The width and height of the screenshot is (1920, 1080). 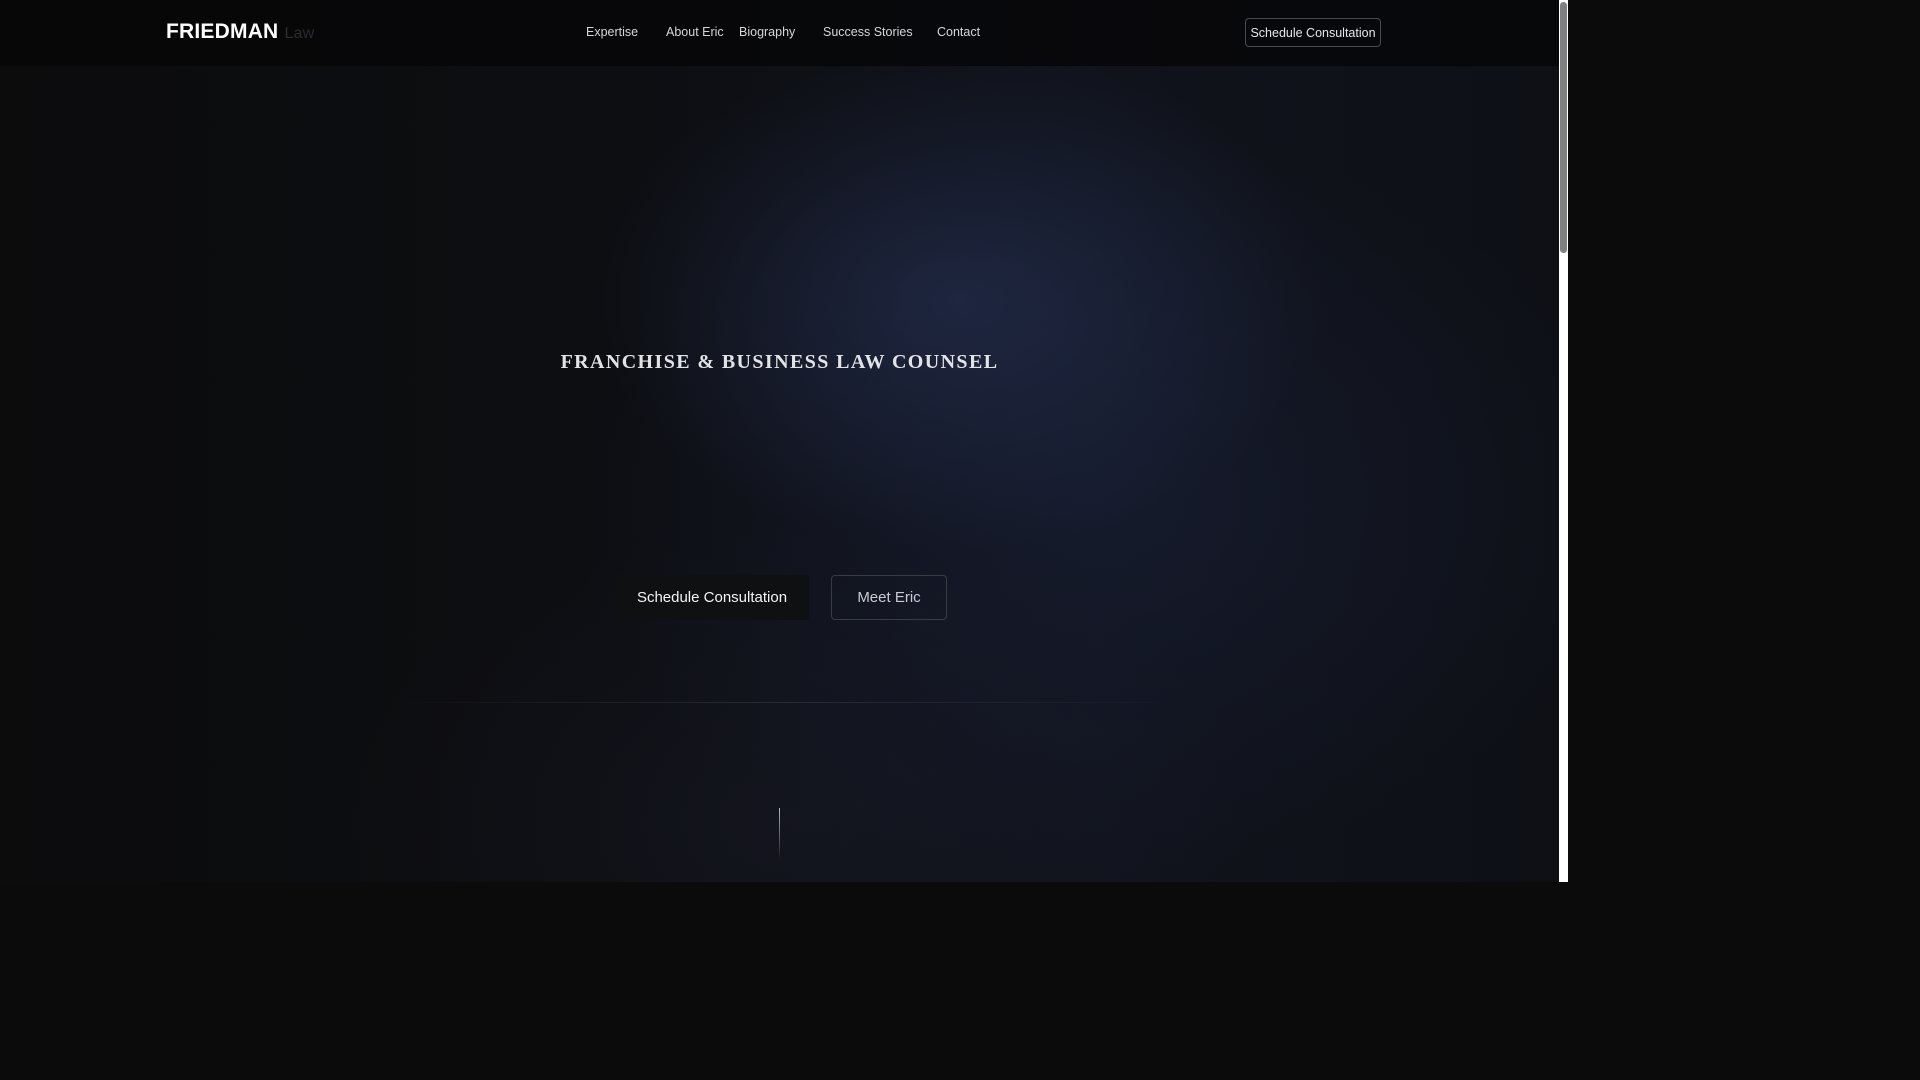 I want to click on brand-name: FRIEDMAN, so click(x=222, y=31).